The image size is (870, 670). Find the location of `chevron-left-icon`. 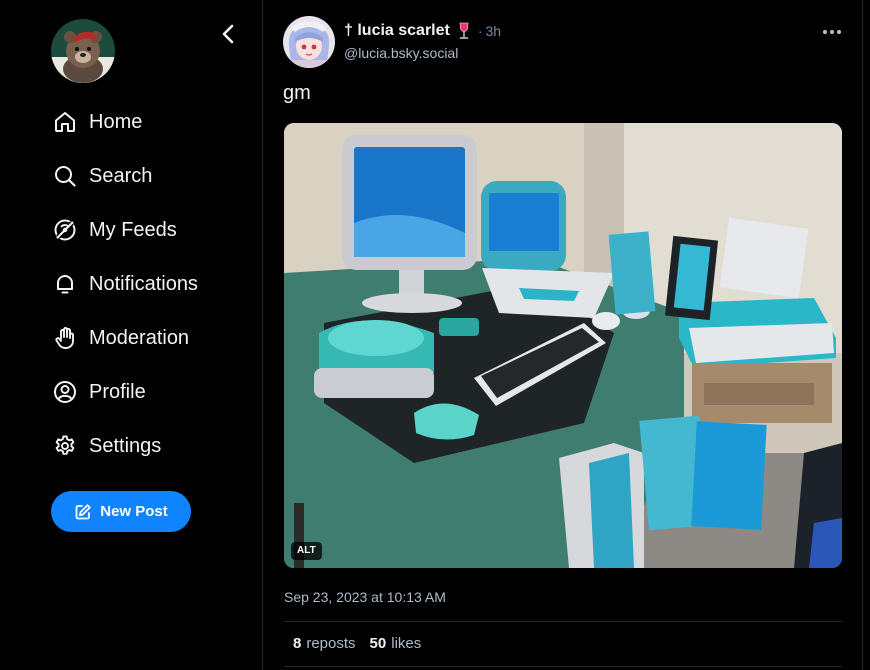

chevron-left-icon is located at coordinates (228, 34).